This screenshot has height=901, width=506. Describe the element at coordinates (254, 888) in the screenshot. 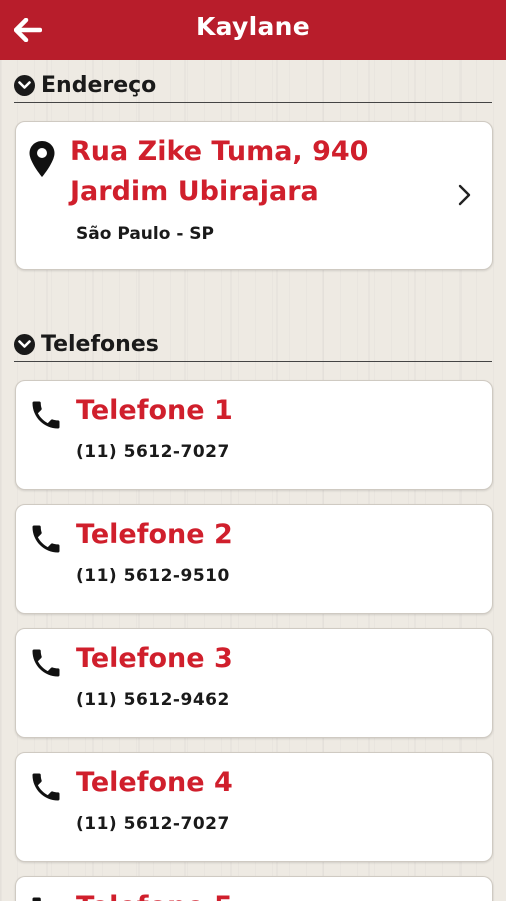

I see `phone-card: Telefone 5` at that location.